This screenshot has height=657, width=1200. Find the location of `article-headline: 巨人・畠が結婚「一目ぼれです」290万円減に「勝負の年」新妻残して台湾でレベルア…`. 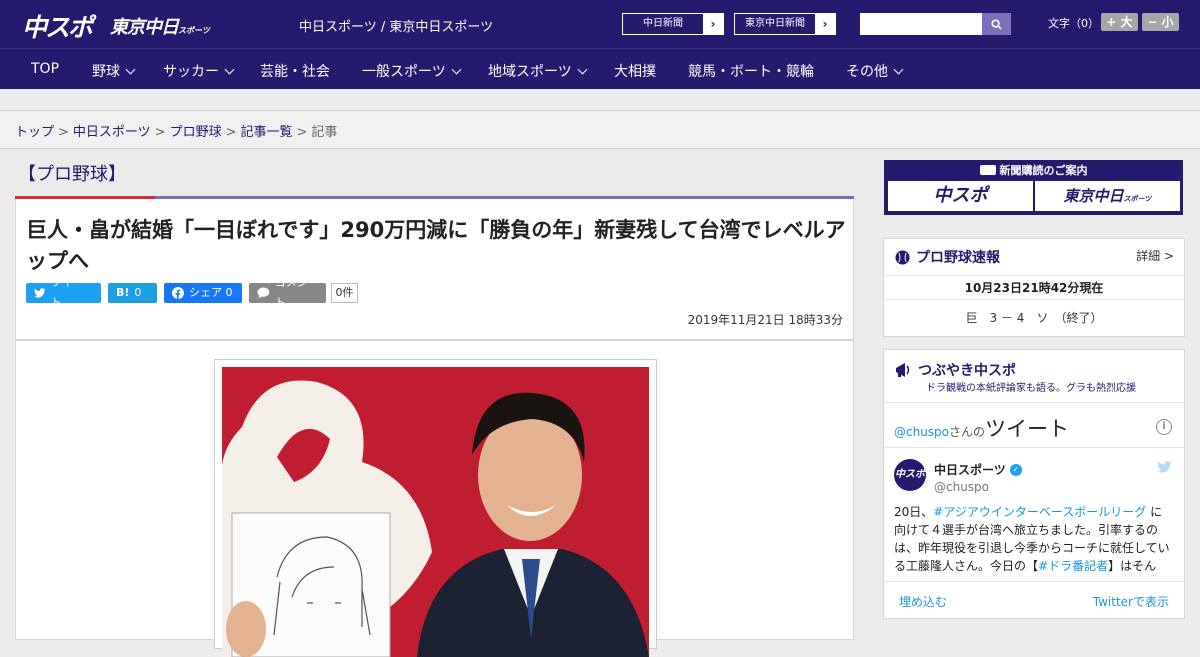

article-headline: 巨人・畠が結婚「一目ぼれです」290万円減に「勝負の年」新妻残して台湾でレベルア… is located at coordinates (436, 245).